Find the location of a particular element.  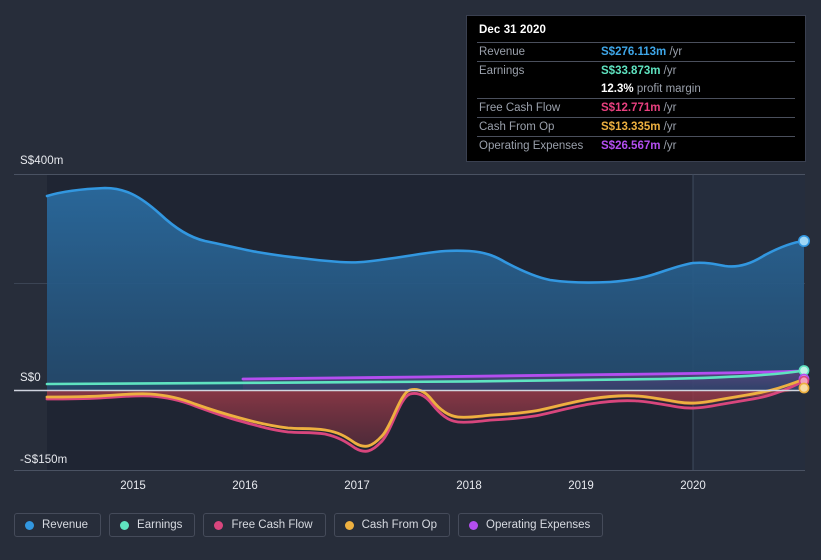

tooltip-key-cash-from-op: Cash From Op is located at coordinates (517, 127).